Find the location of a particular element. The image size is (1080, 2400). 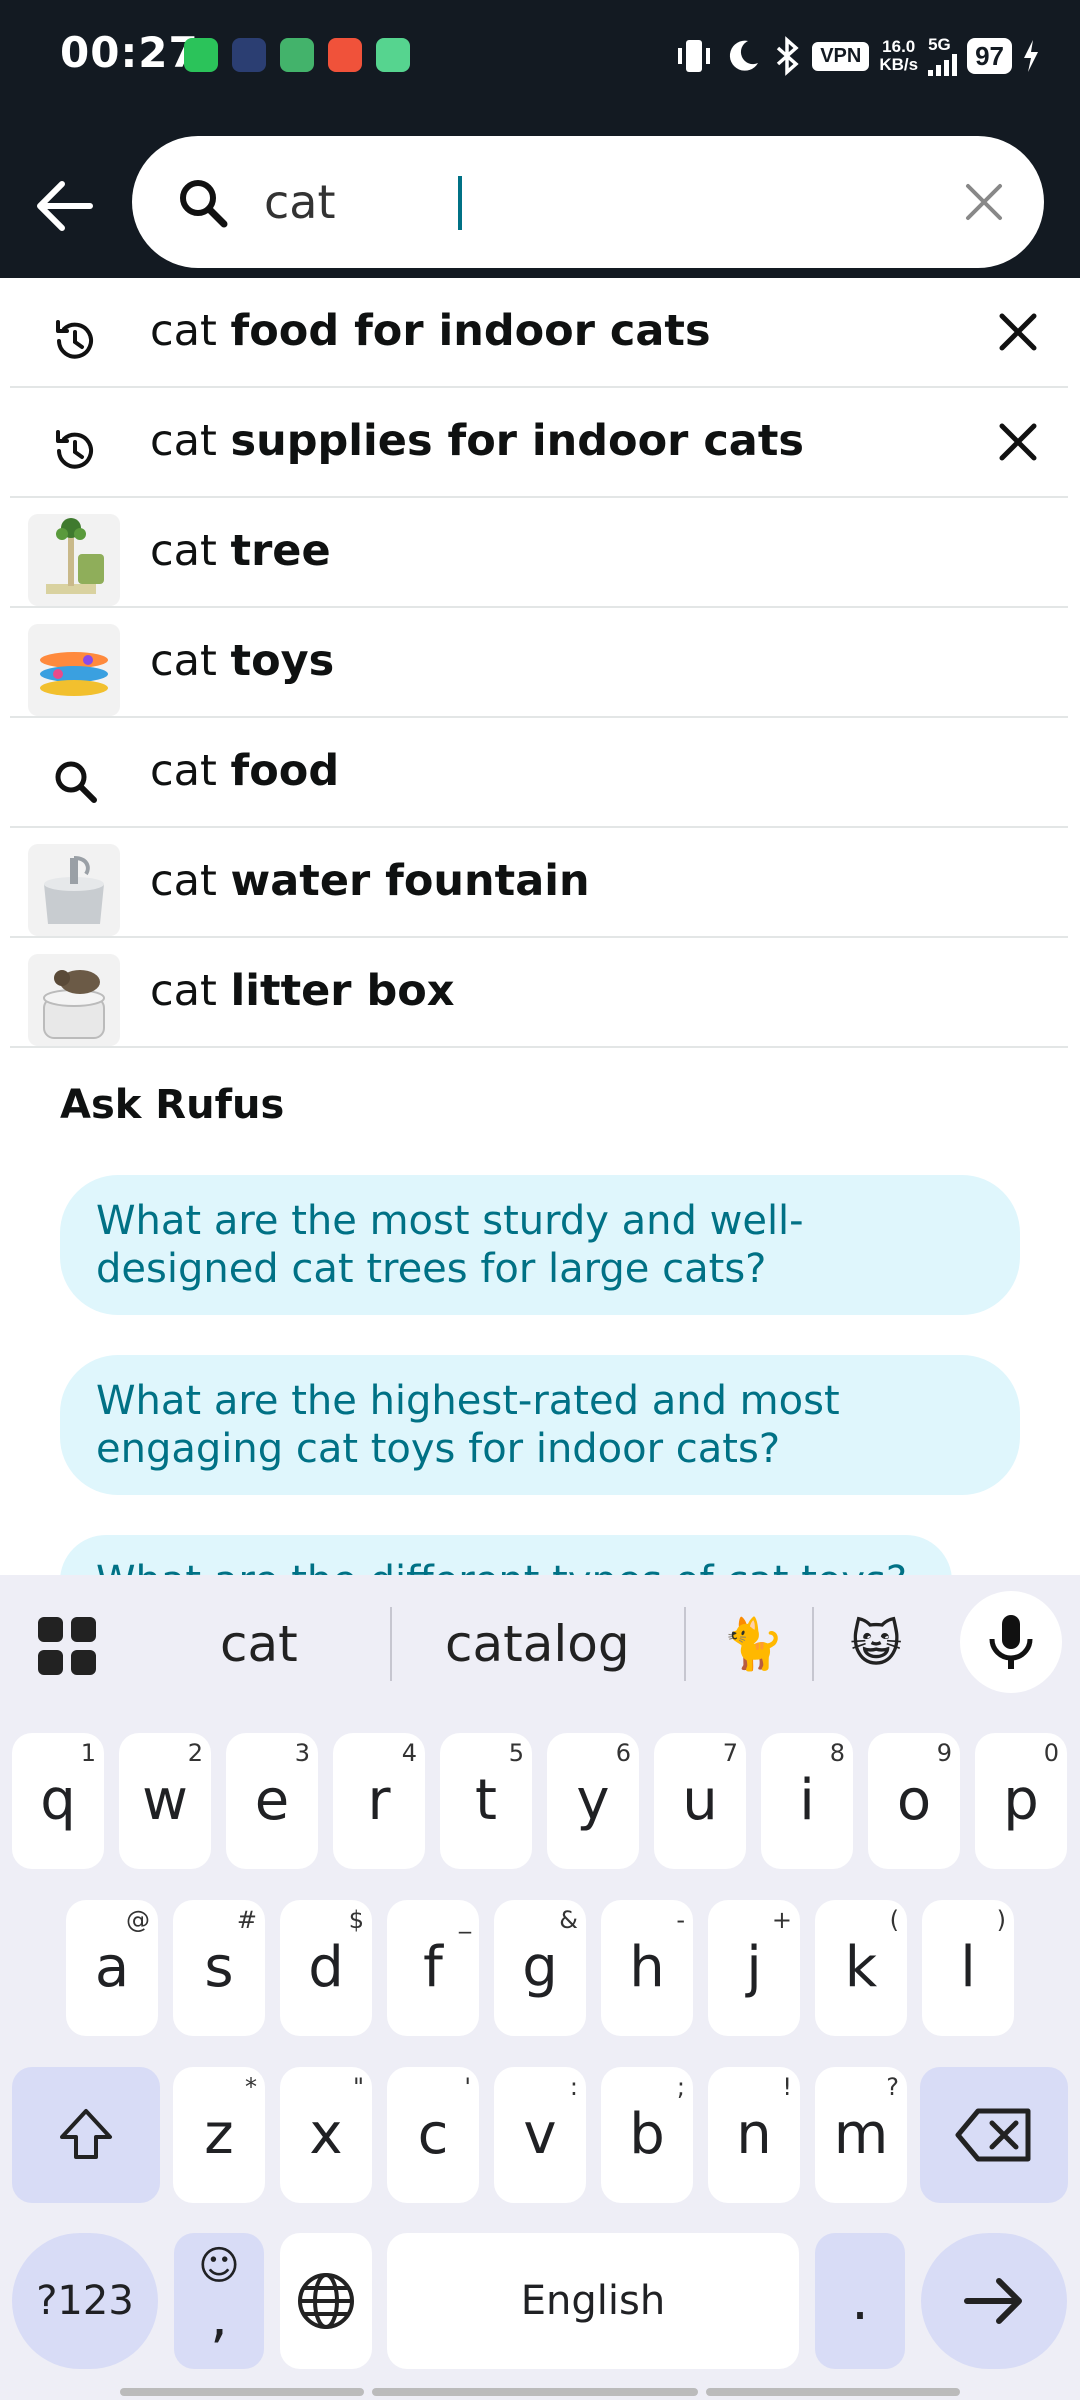

key-label: o is located at coordinates (914, 1800).